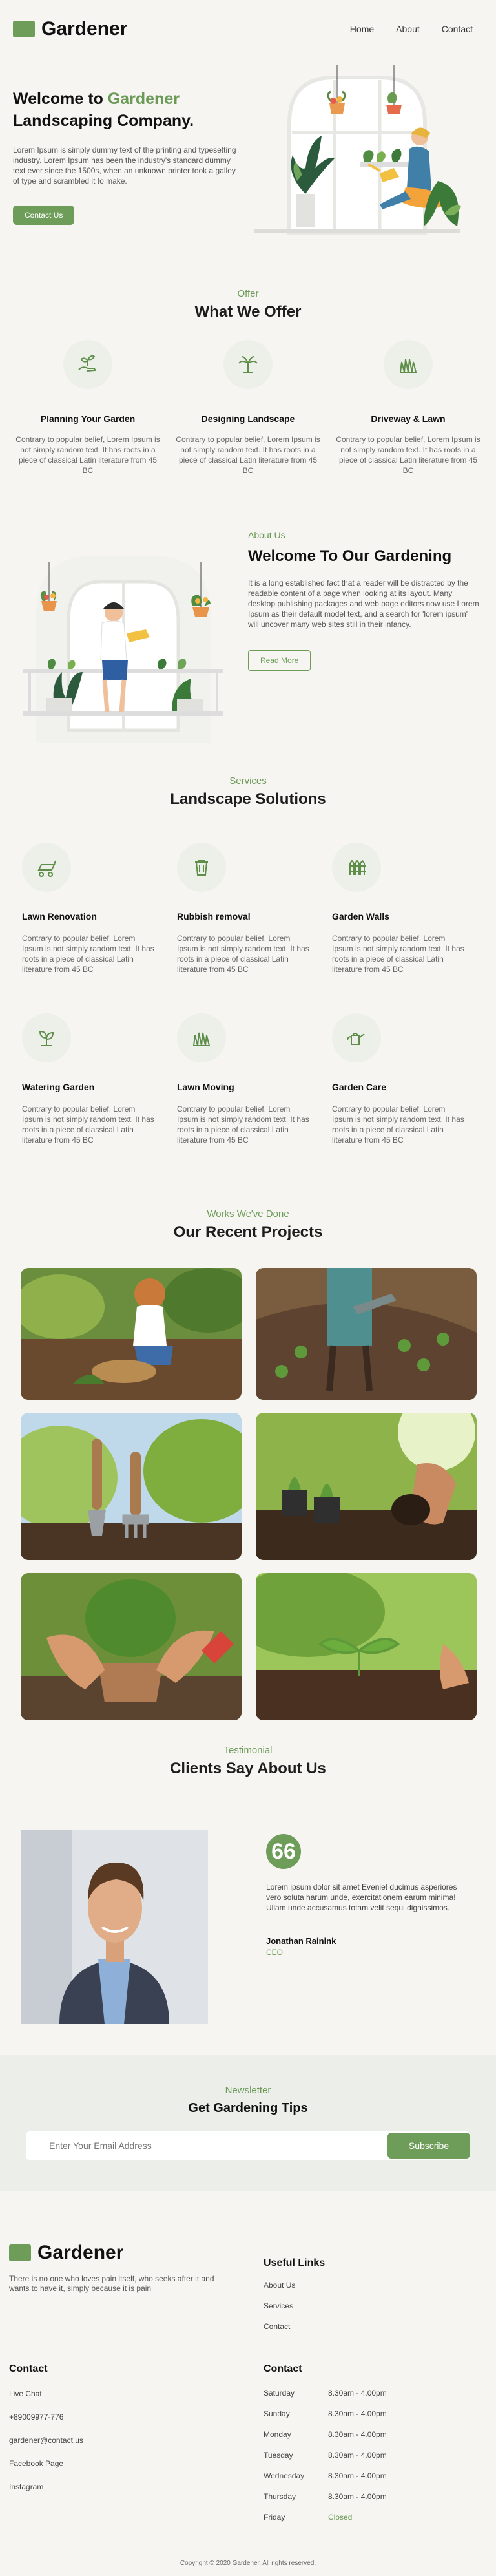  I want to click on watering-seedlings-photo, so click(367, 1334).